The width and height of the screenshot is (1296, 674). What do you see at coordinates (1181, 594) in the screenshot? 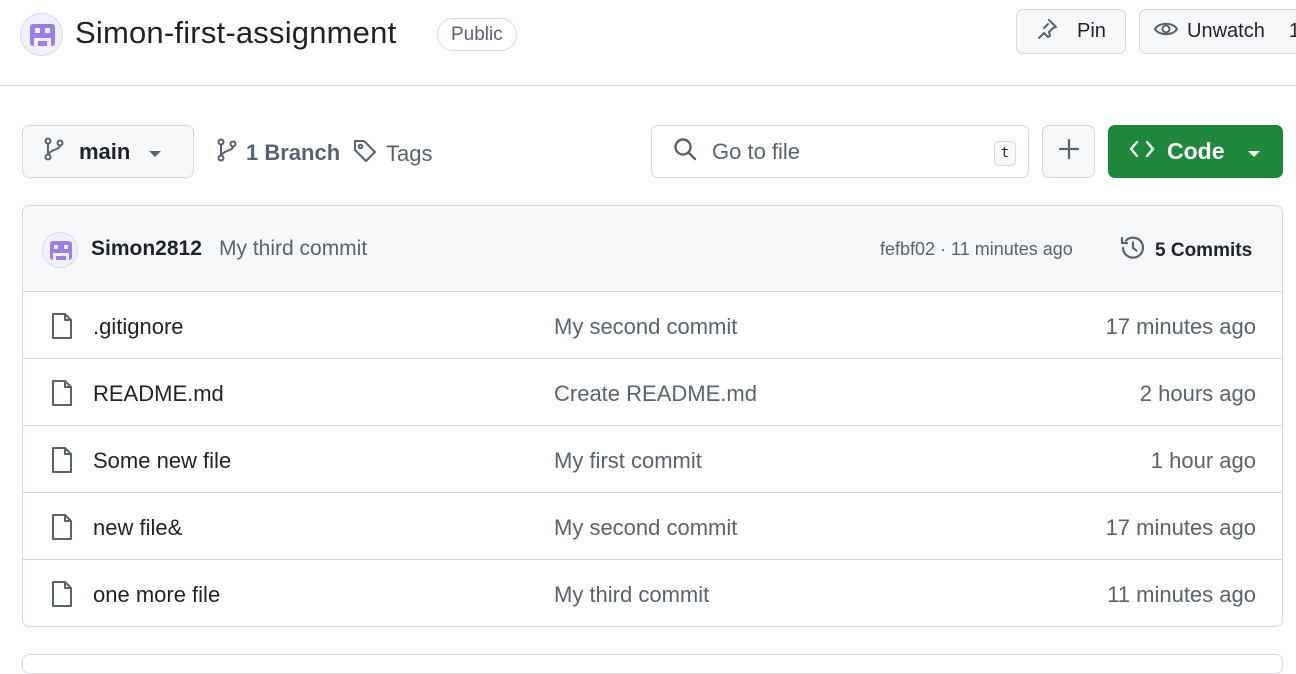
I see `file-commit-time: 11 minutes ago` at bounding box center [1181, 594].